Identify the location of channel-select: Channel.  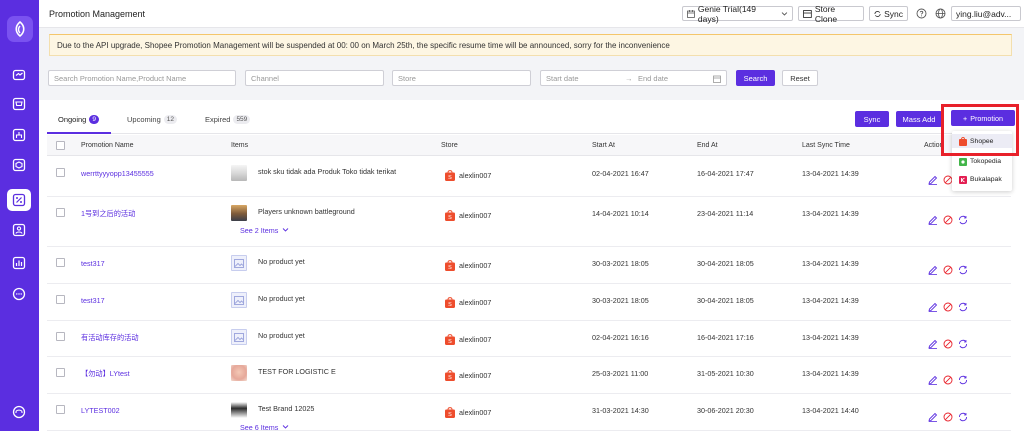
(314, 78).